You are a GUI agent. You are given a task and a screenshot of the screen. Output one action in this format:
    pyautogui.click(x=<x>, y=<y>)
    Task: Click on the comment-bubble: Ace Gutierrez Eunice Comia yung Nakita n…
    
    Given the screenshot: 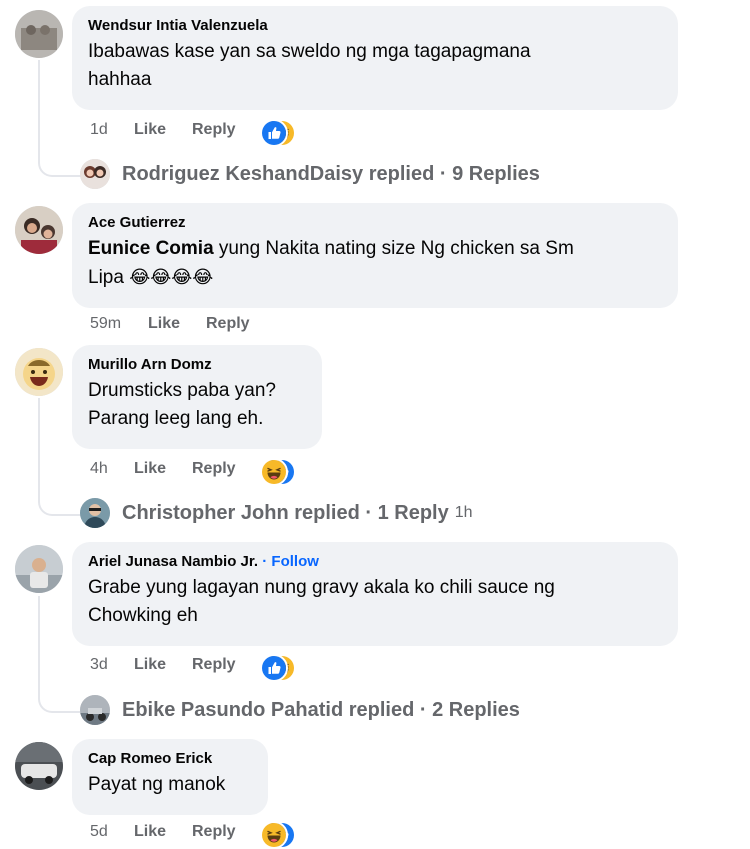 What is the action you would take?
    pyautogui.click(x=375, y=255)
    